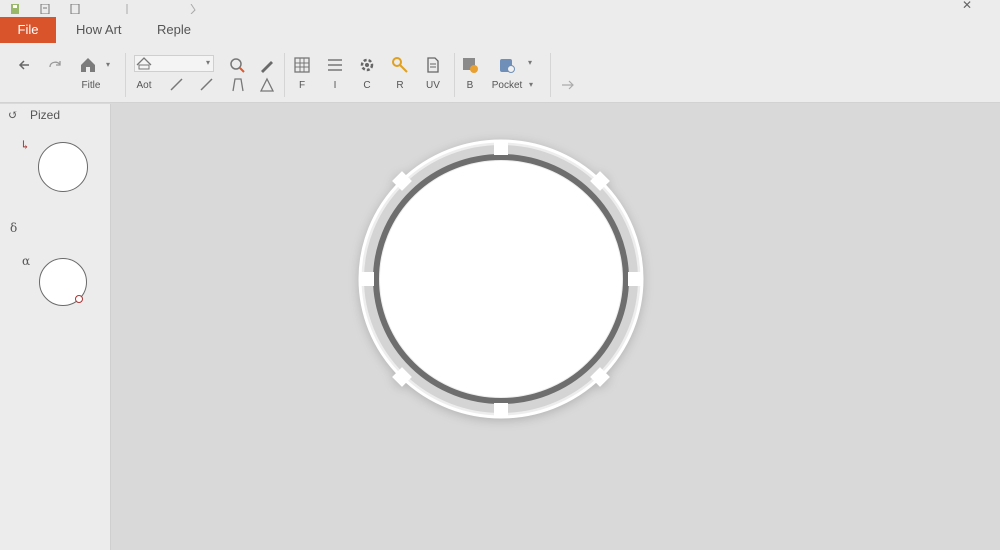 This screenshot has height=550, width=1000. I want to click on home-label: Fitle, so click(91, 85).